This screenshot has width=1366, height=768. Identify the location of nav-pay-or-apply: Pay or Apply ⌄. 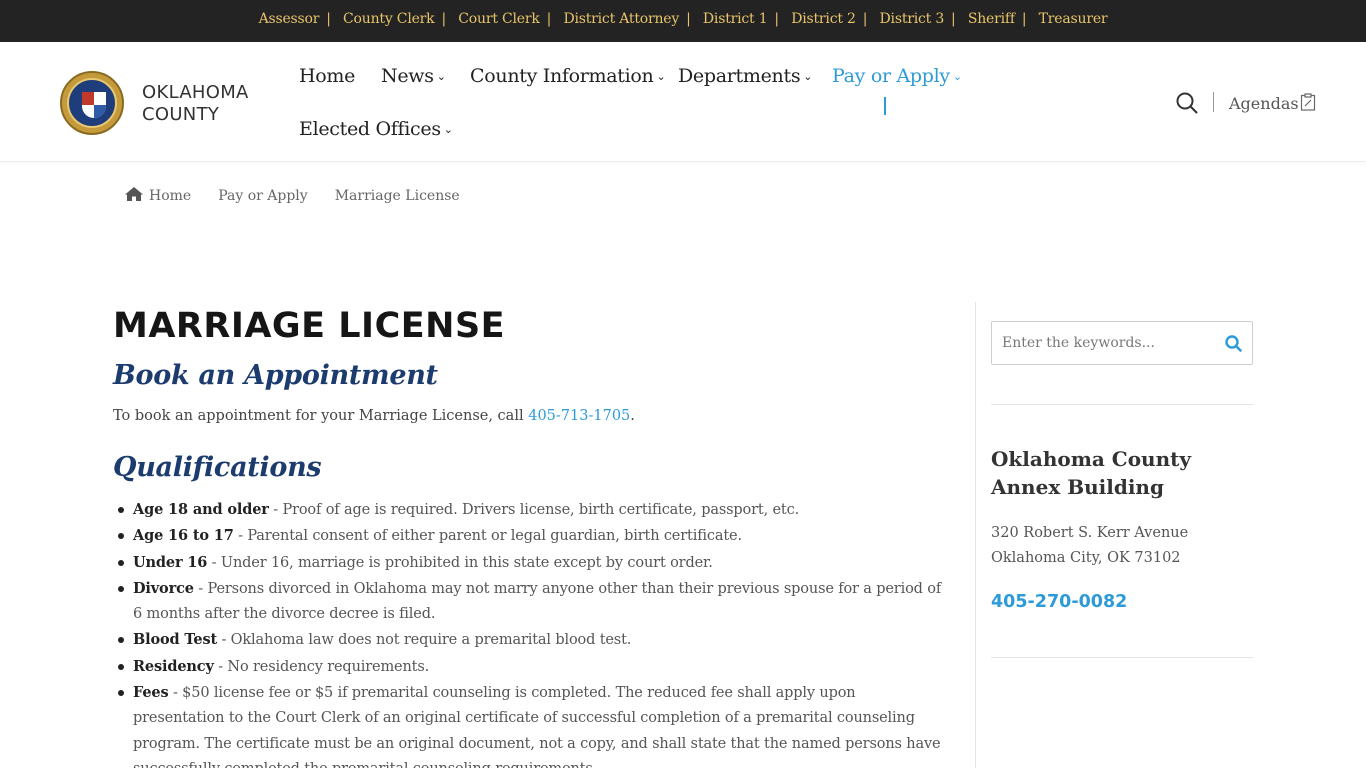
(897, 76).